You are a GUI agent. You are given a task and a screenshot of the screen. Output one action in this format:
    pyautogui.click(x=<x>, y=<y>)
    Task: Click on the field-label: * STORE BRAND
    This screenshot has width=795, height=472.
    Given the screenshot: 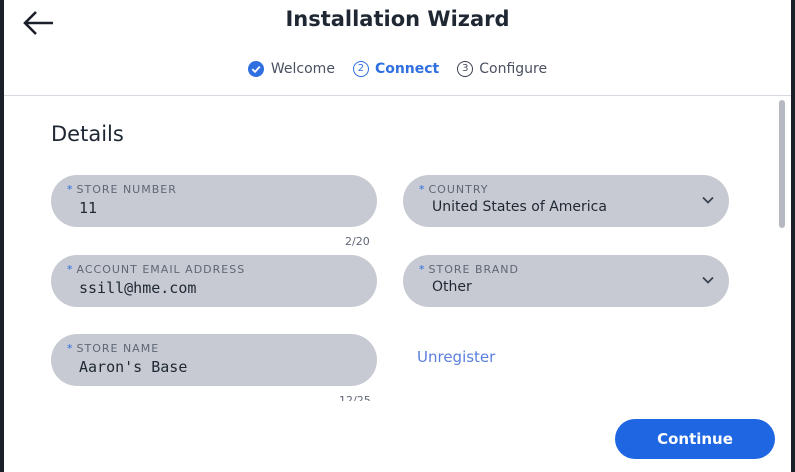 What is the action you would take?
    pyautogui.click(x=469, y=269)
    